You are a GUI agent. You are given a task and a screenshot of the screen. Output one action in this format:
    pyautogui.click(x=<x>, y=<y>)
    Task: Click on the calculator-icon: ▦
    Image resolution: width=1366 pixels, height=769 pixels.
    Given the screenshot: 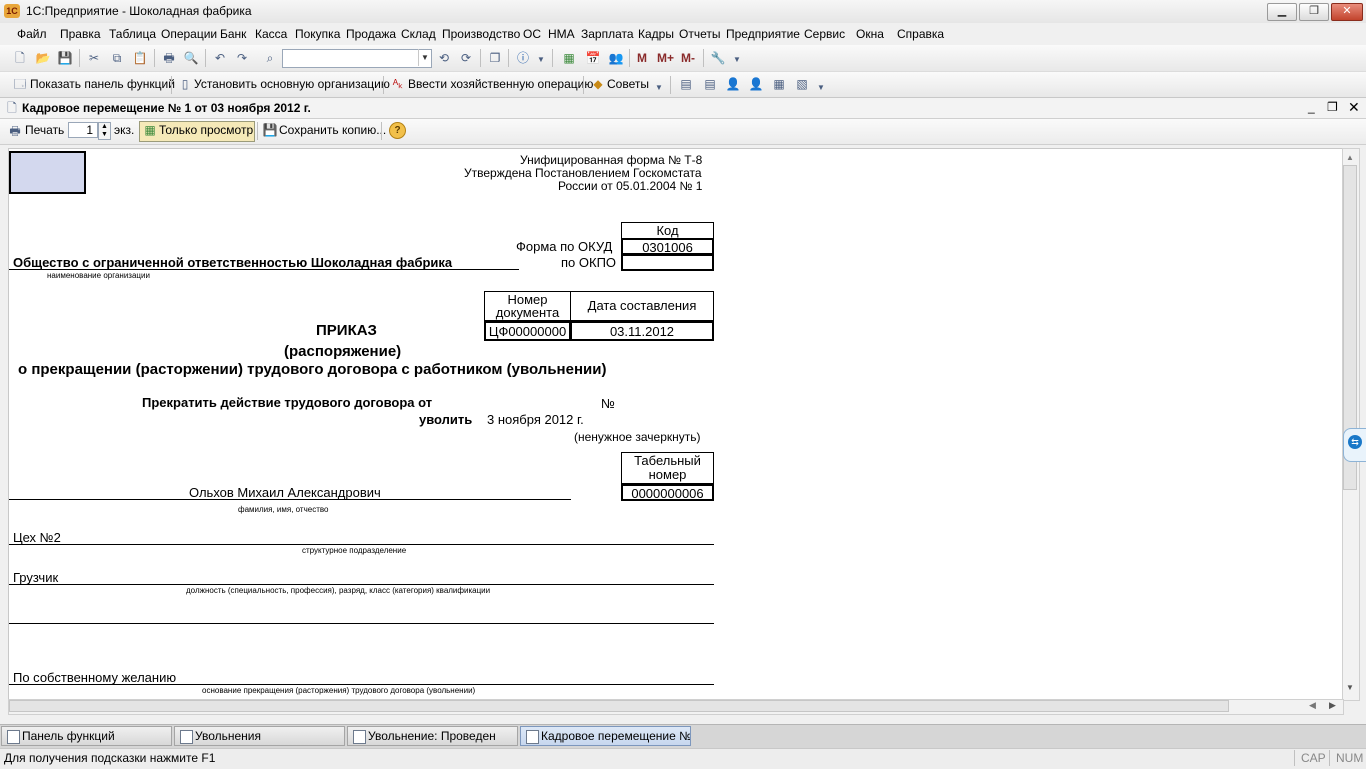 What is the action you would take?
    pyautogui.click(x=569, y=58)
    